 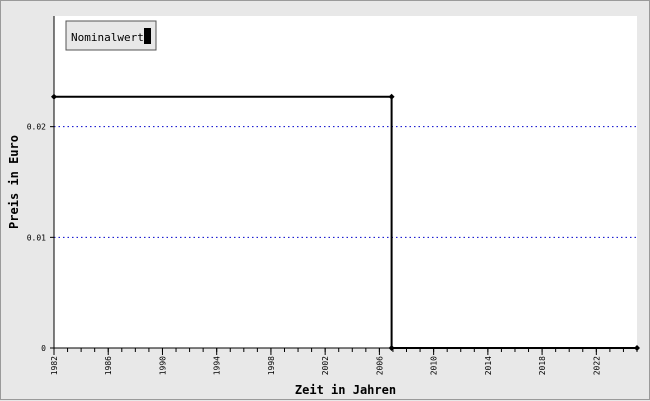 What do you see at coordinates (147, 36) in the screenshot?
I see `legend-swatch` at bounding box center [147, 36].